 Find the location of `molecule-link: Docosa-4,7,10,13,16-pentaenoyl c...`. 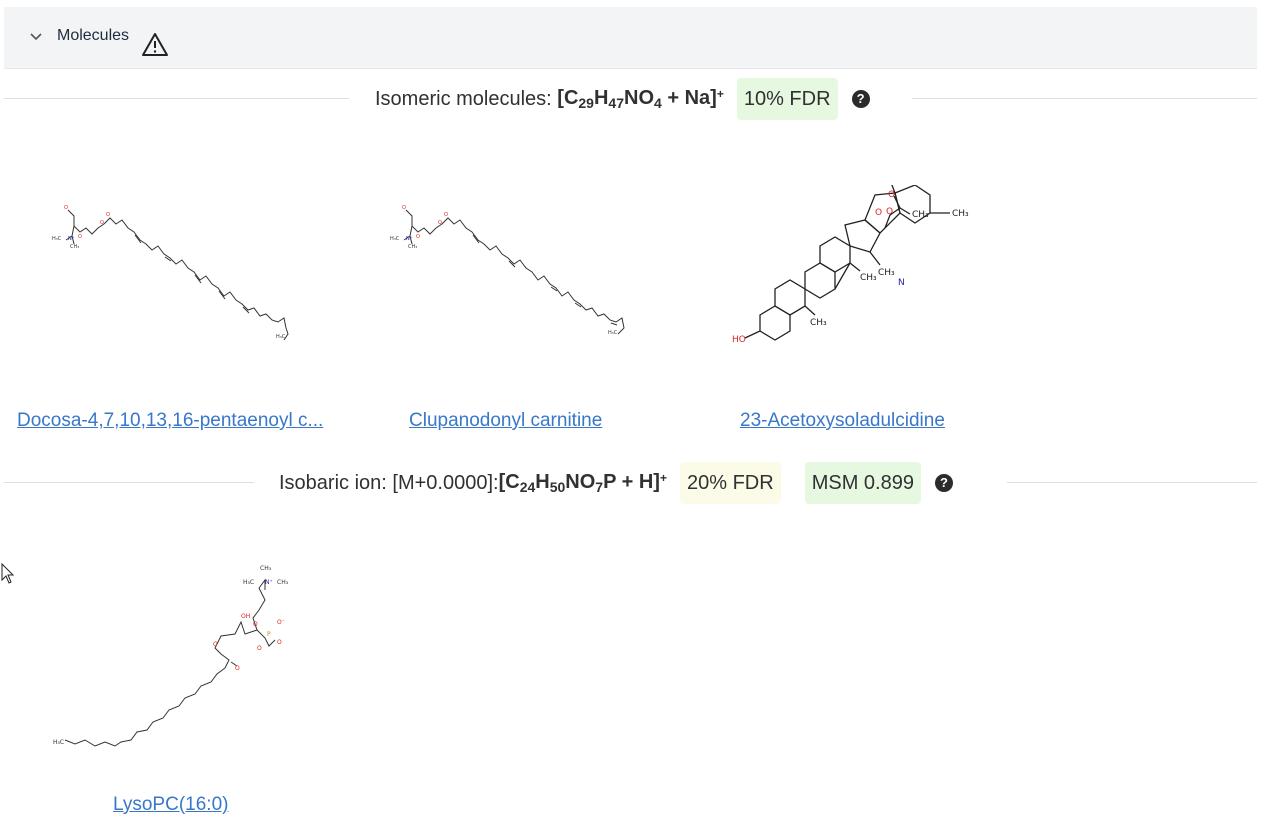

molecule-link: Docosa-4,7,10,13,16-pentaenoyl c... is located at coordinates (170, 421).